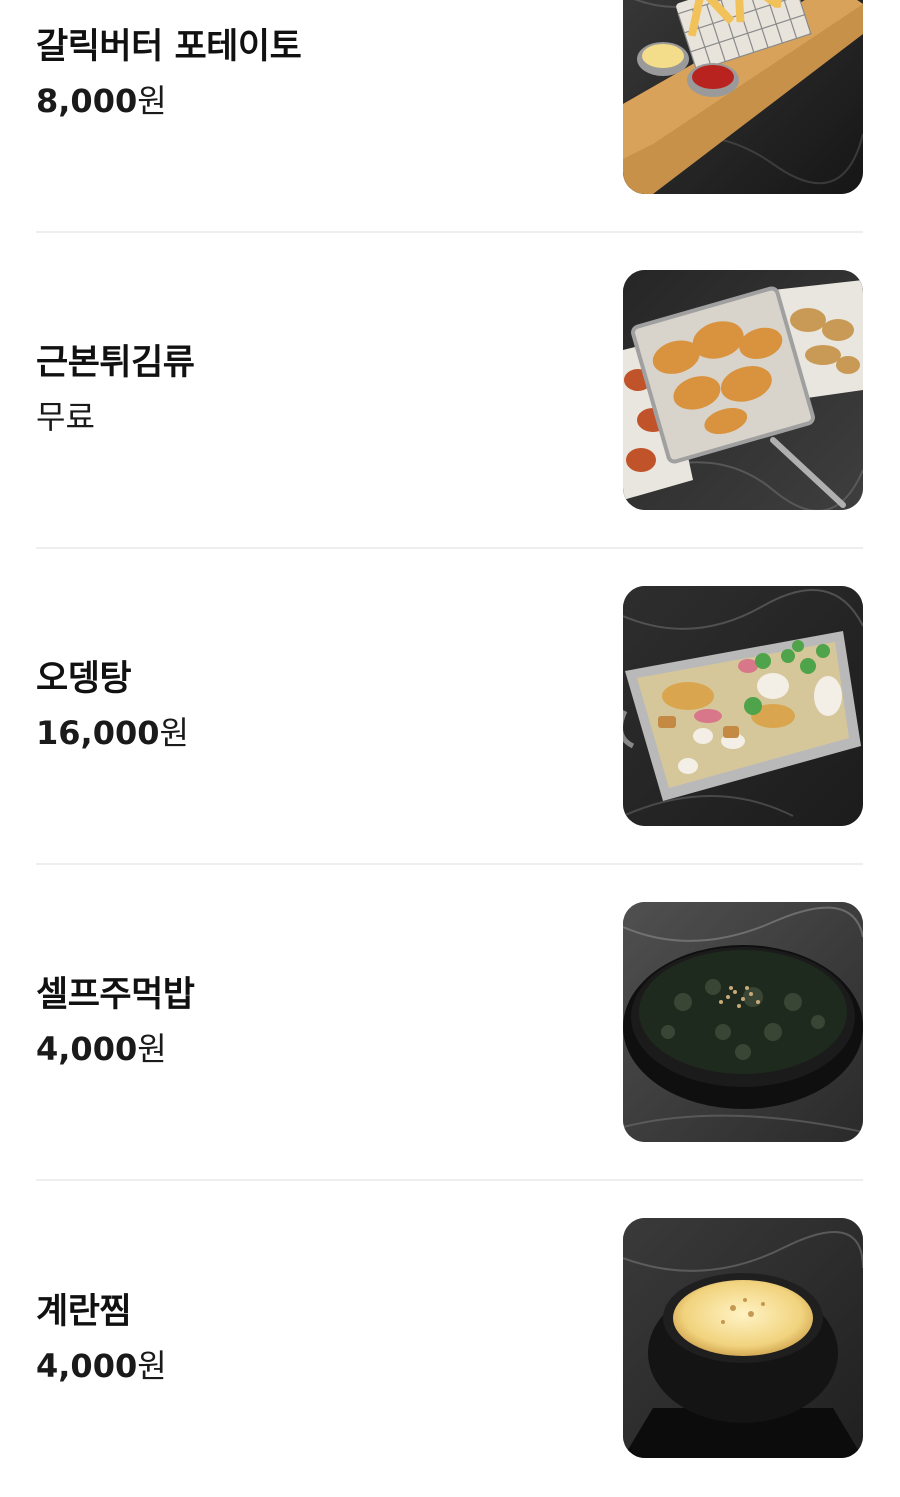  What do you see at coordinates (65, 417) in the screenshot?
I see `menu-item-price: 무료` at bounding box center [65, 417].